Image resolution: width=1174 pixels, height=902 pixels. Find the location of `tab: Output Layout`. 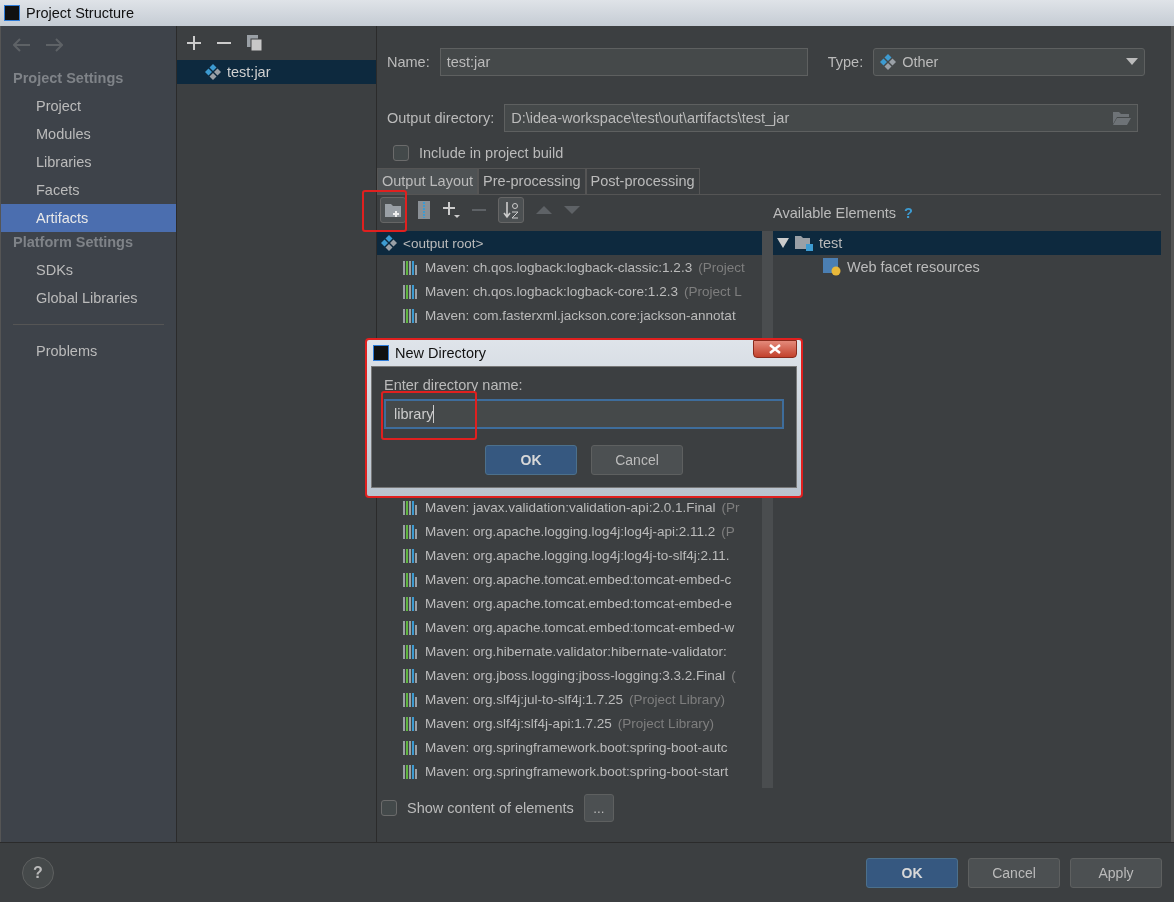

tab: Output Layout is located at coordinates (428, 181).